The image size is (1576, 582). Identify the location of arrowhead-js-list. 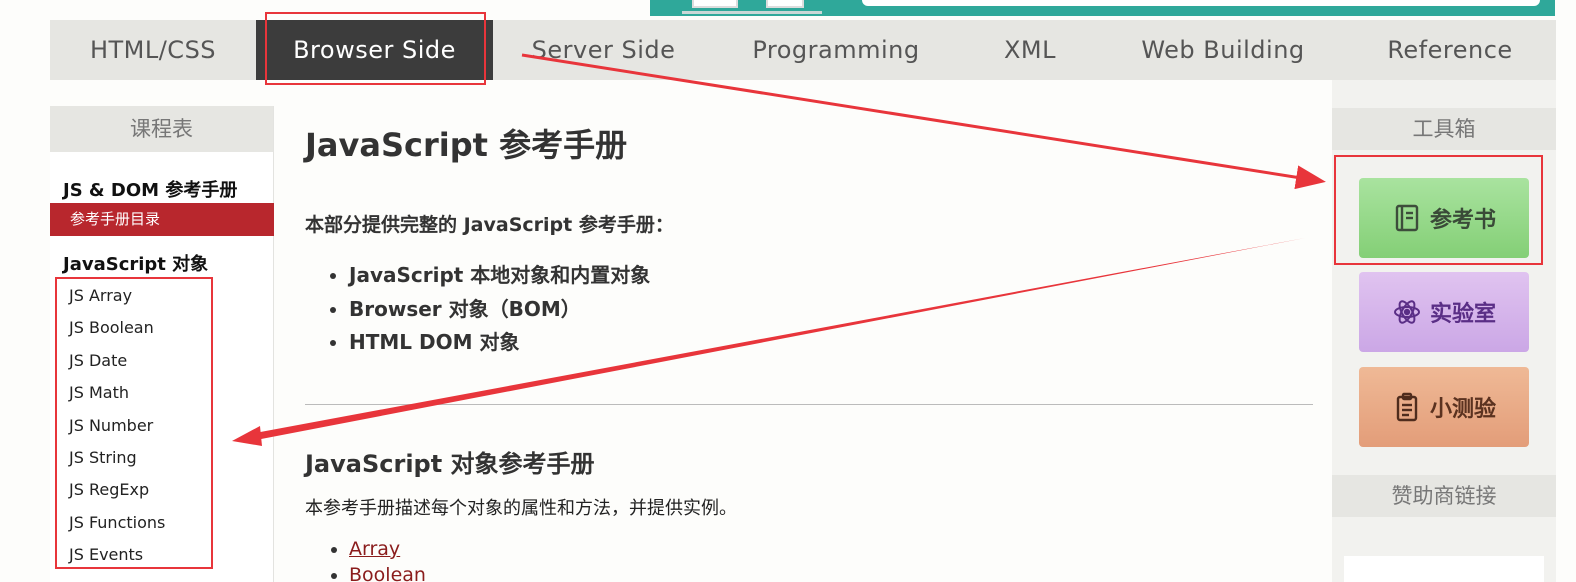
(247, 436).